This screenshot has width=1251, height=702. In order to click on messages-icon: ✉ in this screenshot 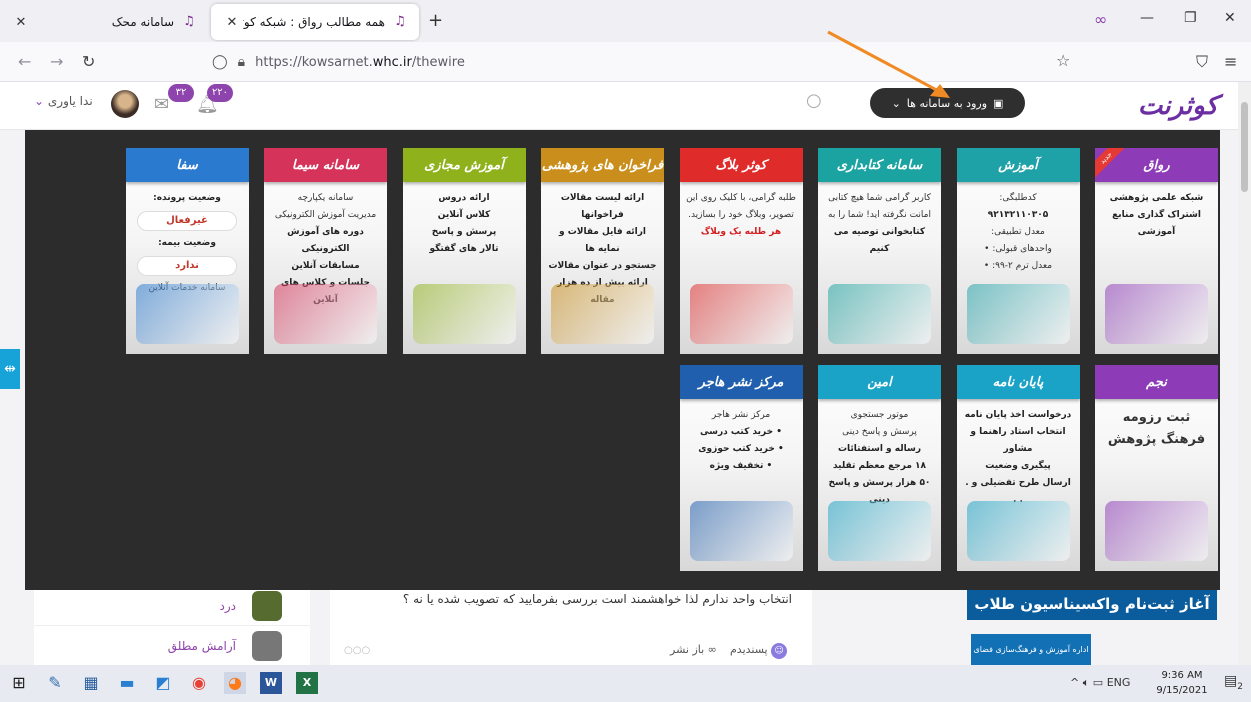, I will do `click(161, 104)`.